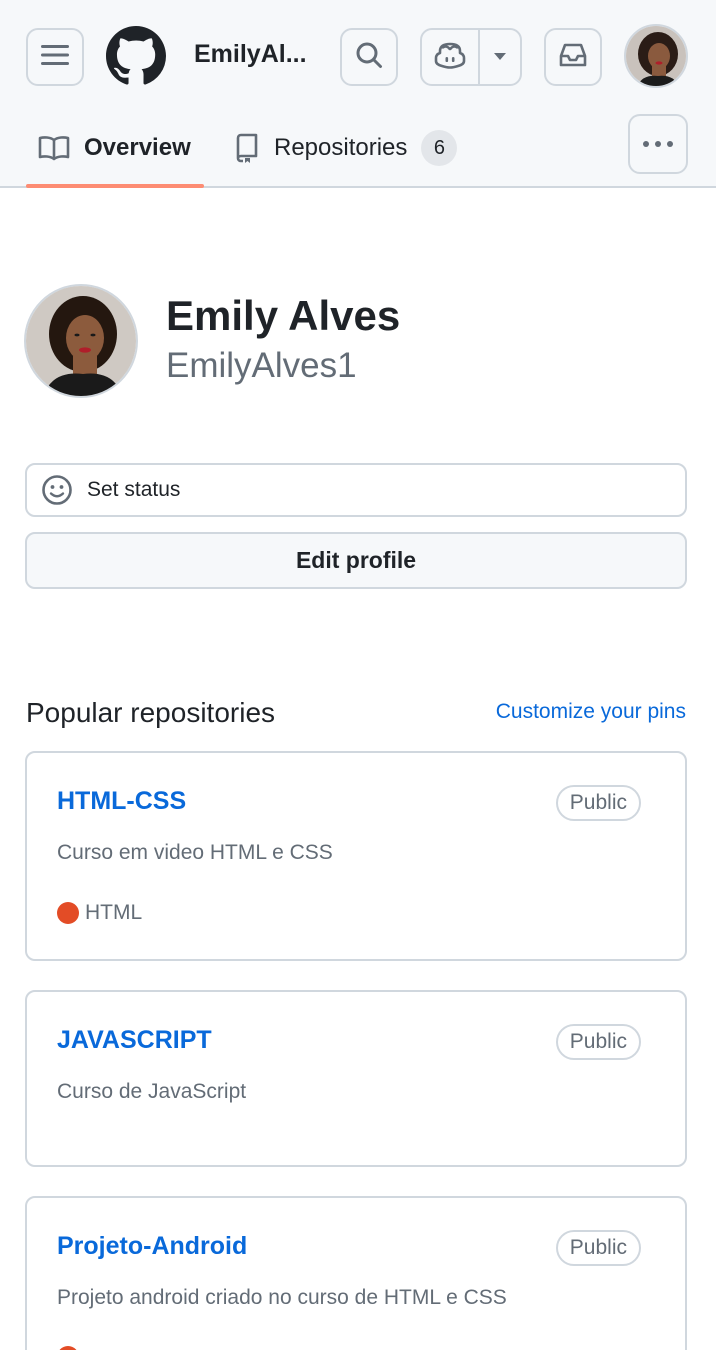 This screenshot has width=716, height=1350. What do you see at coordinates (356, 560) in the screenshot?
I see `edit-profile-button: Edit profile` at bounding box center [356, 560].